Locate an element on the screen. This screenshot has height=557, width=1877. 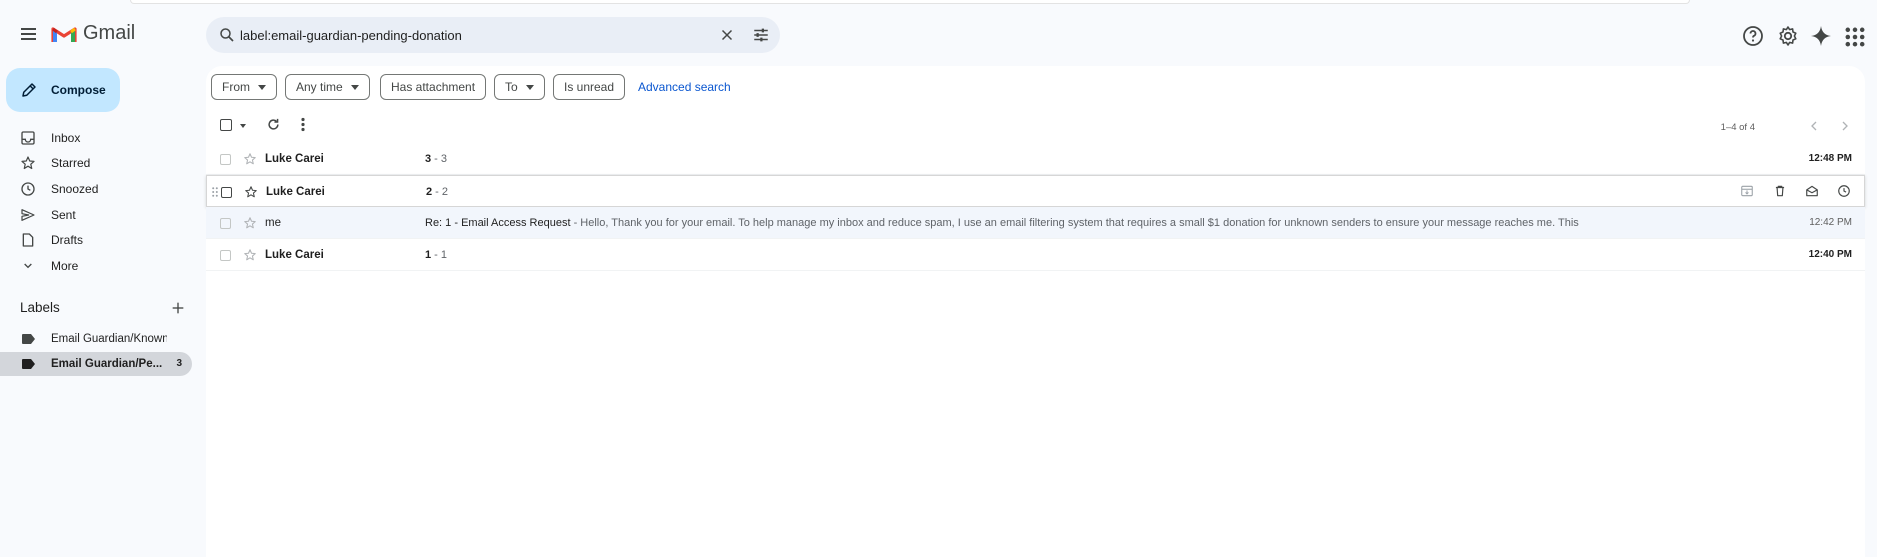
archive-icon is located at coordinates (1747, 191).